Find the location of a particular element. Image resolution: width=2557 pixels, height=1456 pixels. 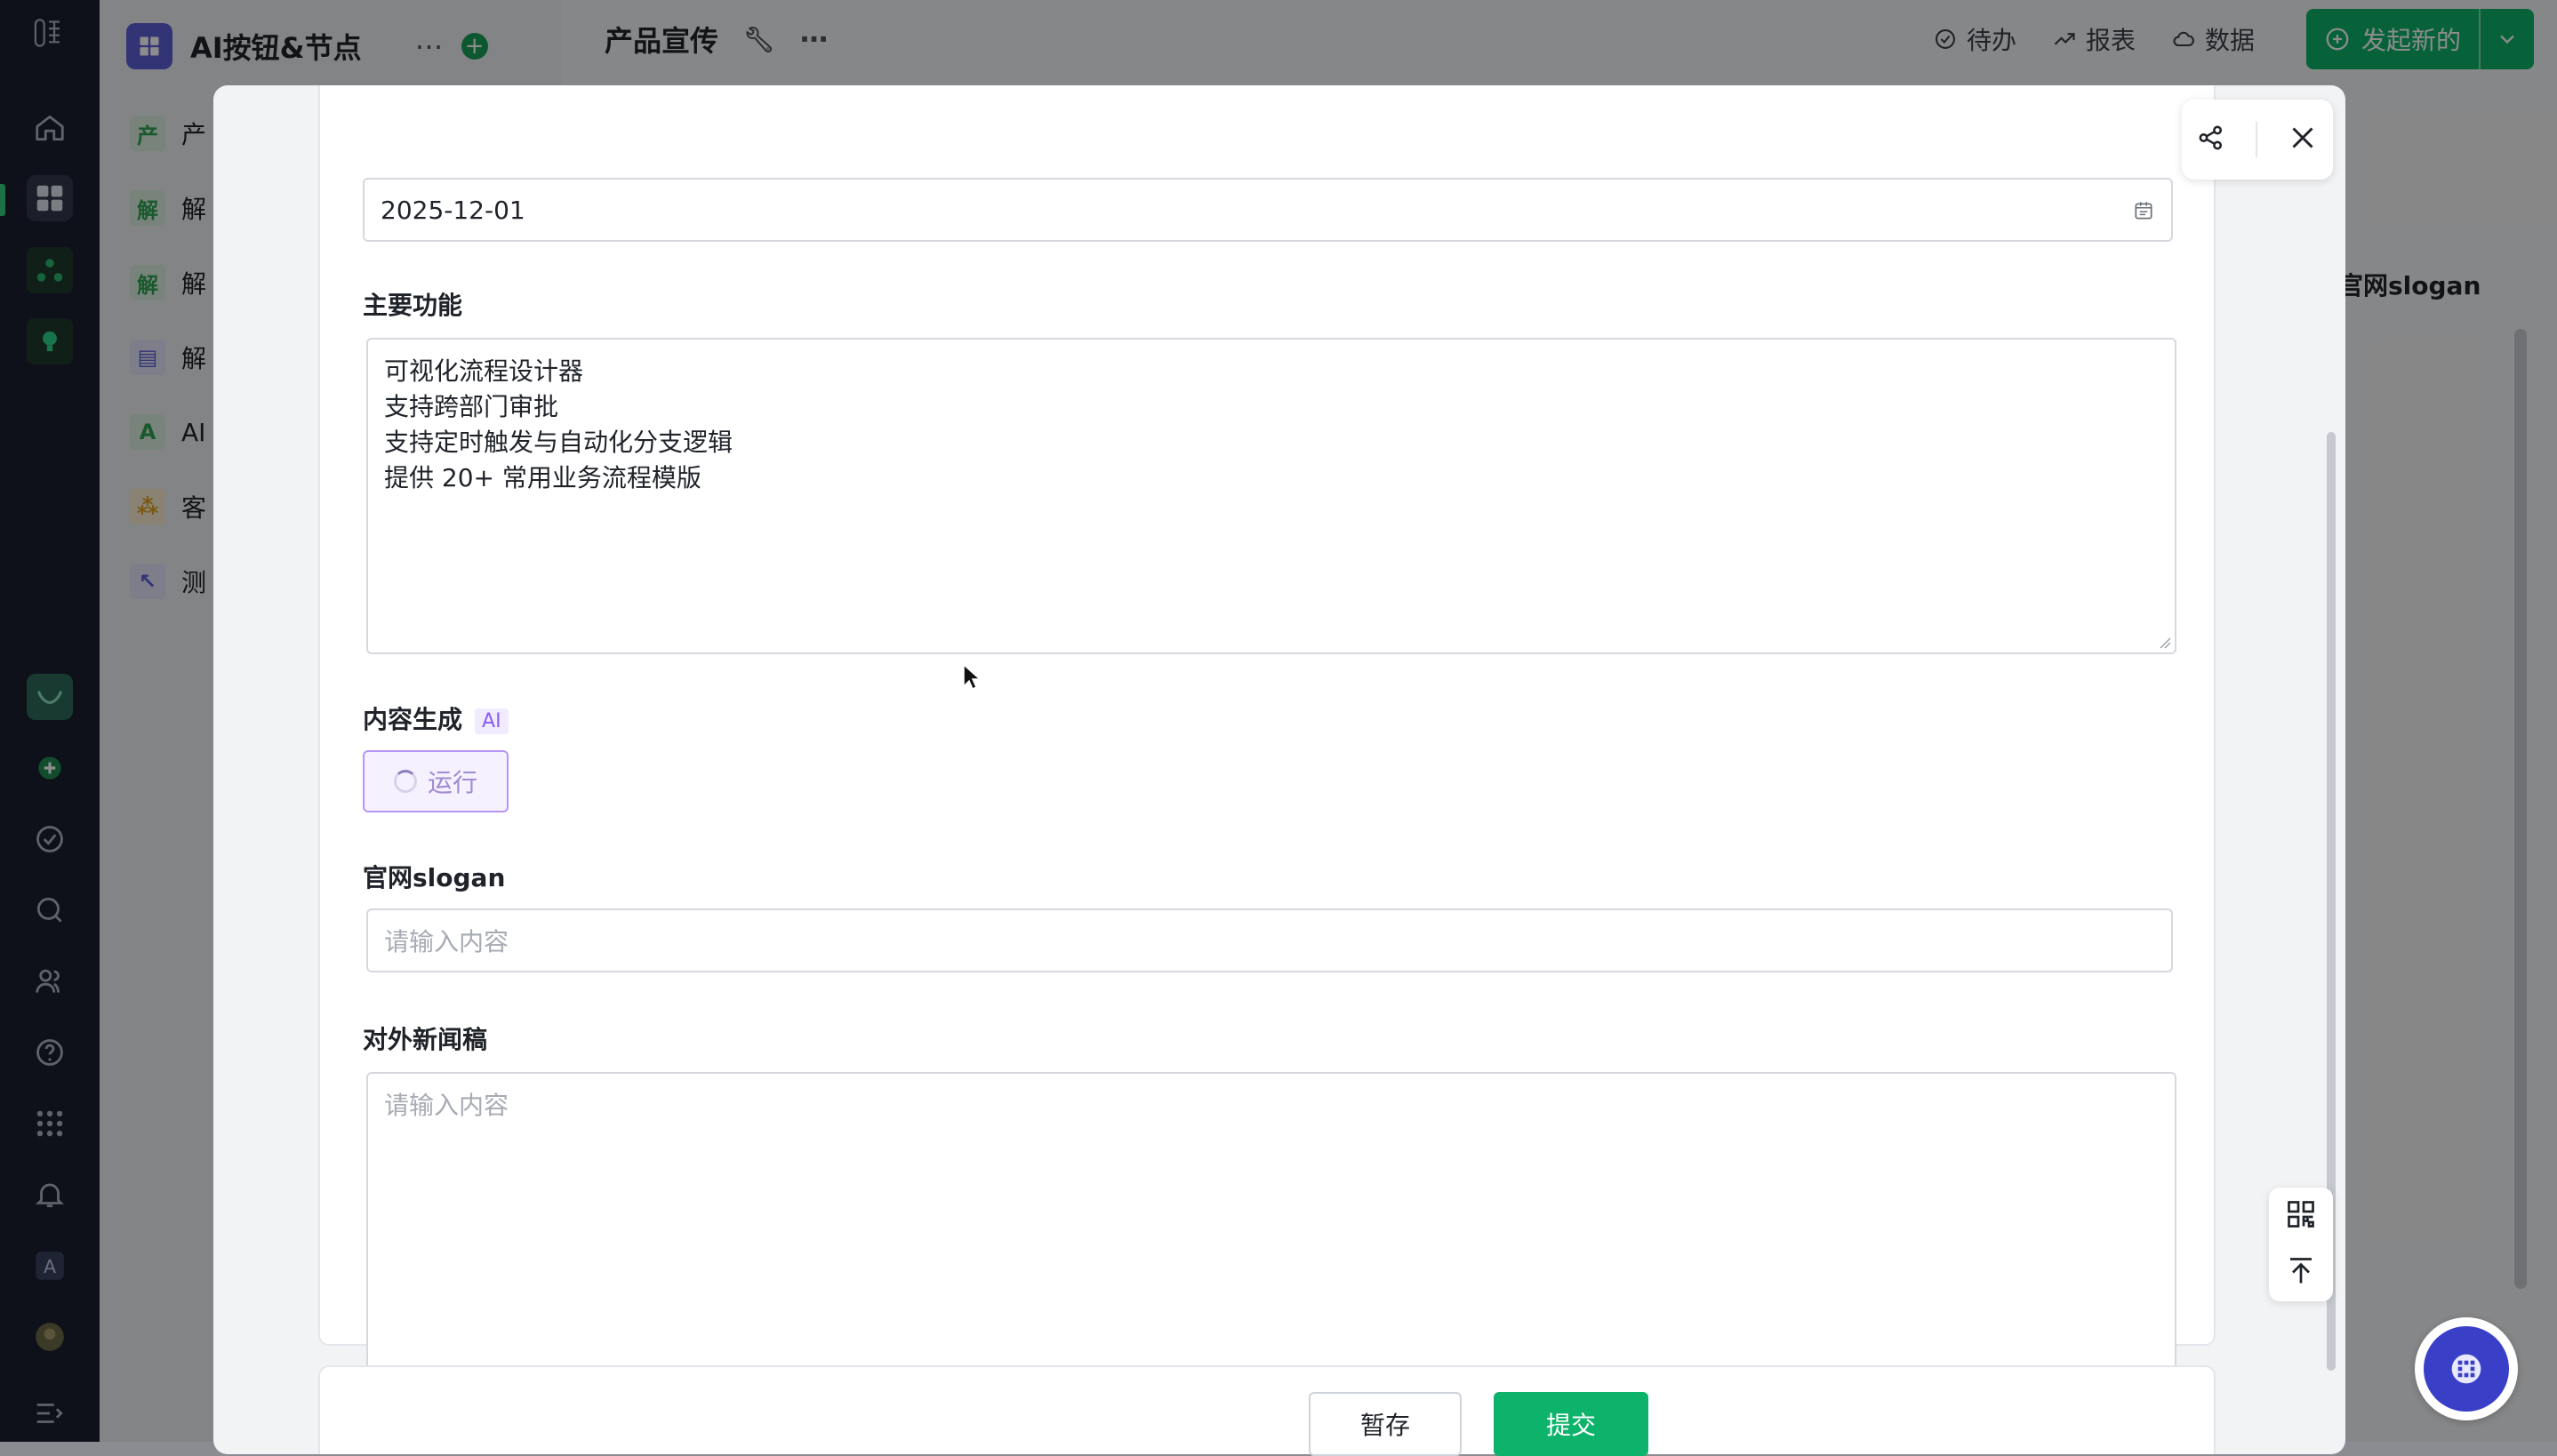

form-footer is located at coordinates (1267, 1409).